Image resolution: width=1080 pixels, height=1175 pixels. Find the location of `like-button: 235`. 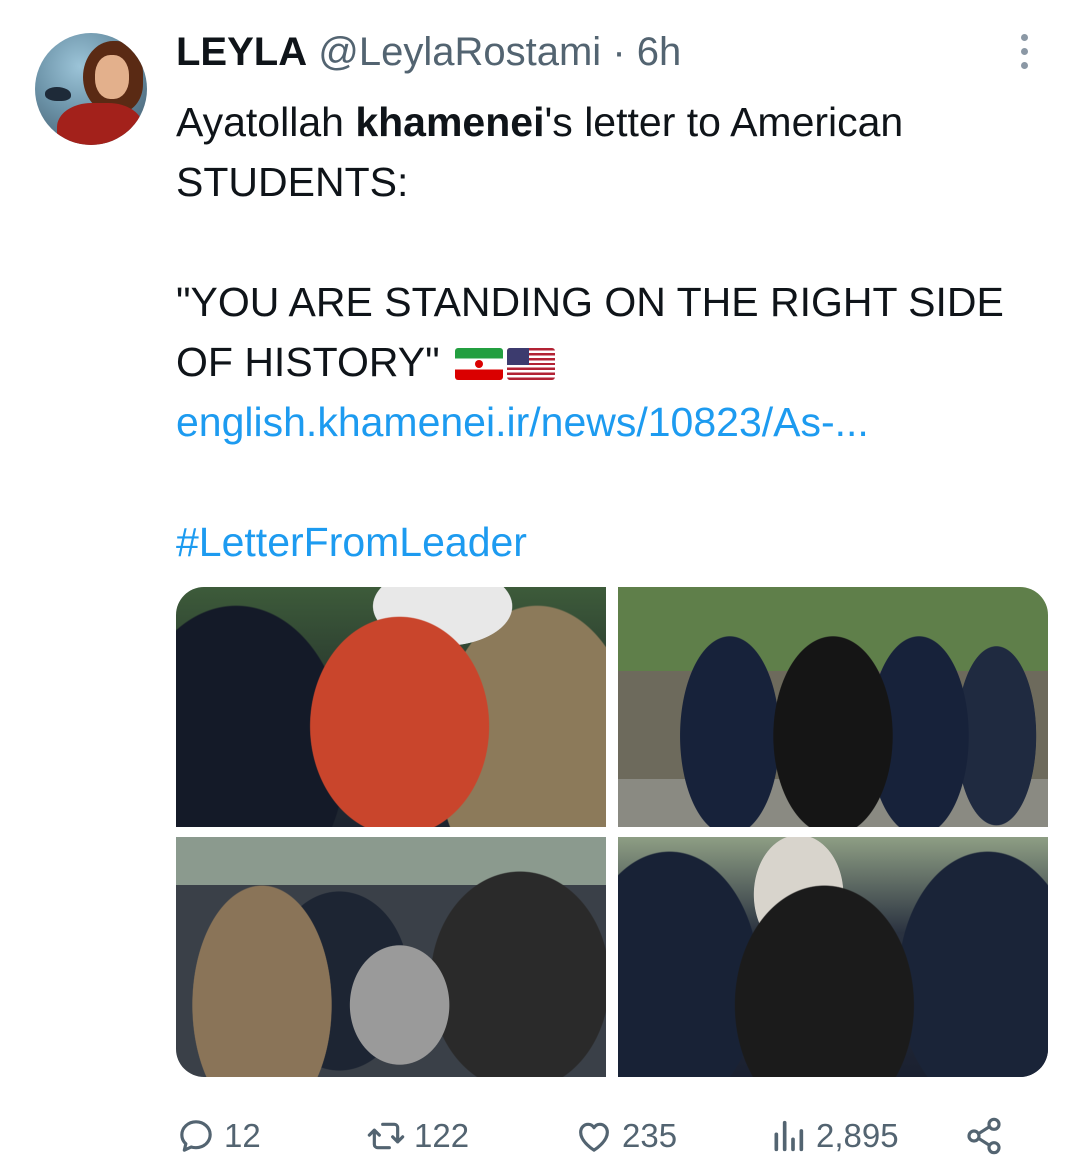

like-button: 235 is located at coordinates (625, 1136).